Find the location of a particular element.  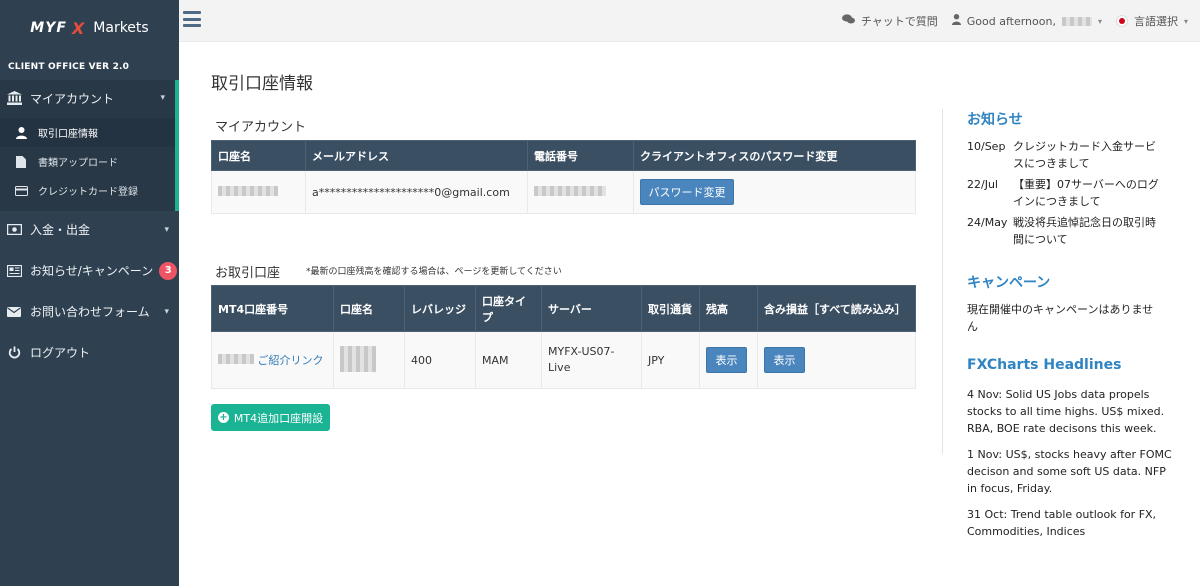

notice-text: クレジットカード入金サービスにつきまして is located at coordinates (1084, 155).